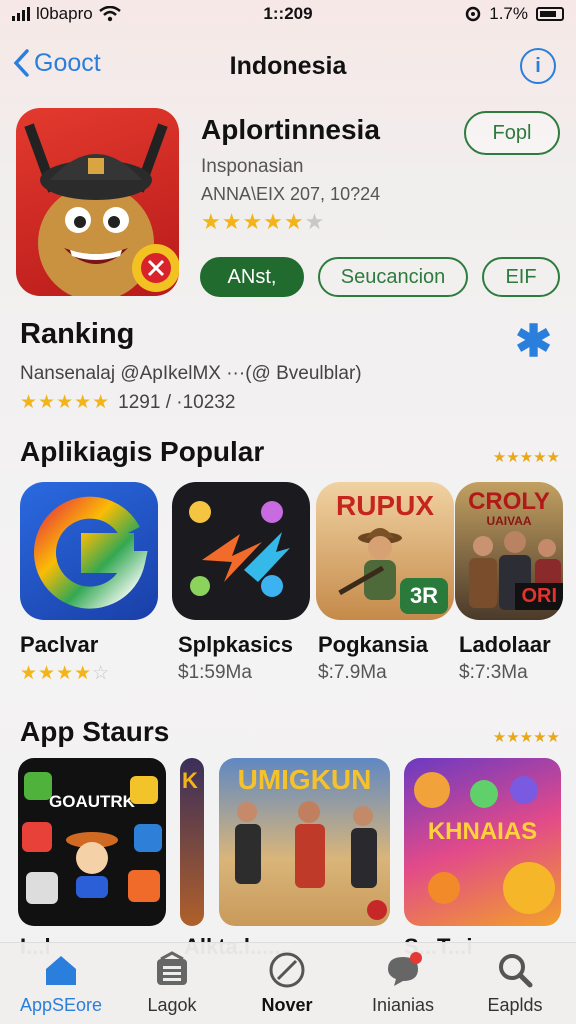  What do you see at coordinates (190, 780) in the screenshot?
I see `story-title: K` at bounding box center [190, 780].